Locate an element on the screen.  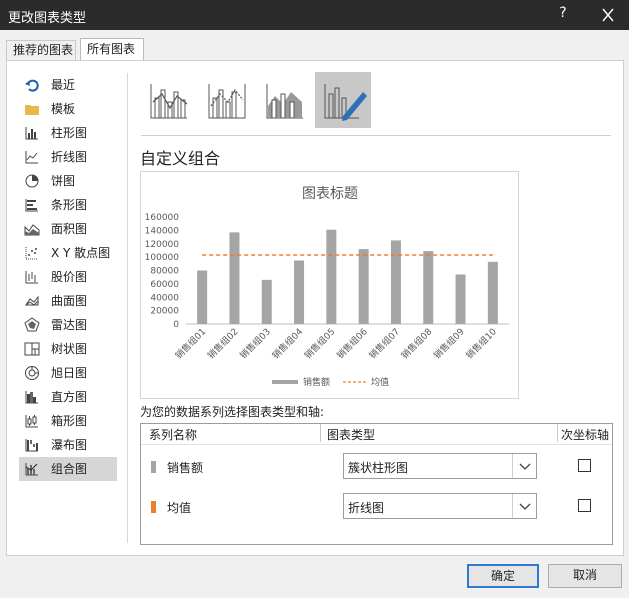
nav-item-column-chart: 柱形图 is located at coordinates (68, 133).